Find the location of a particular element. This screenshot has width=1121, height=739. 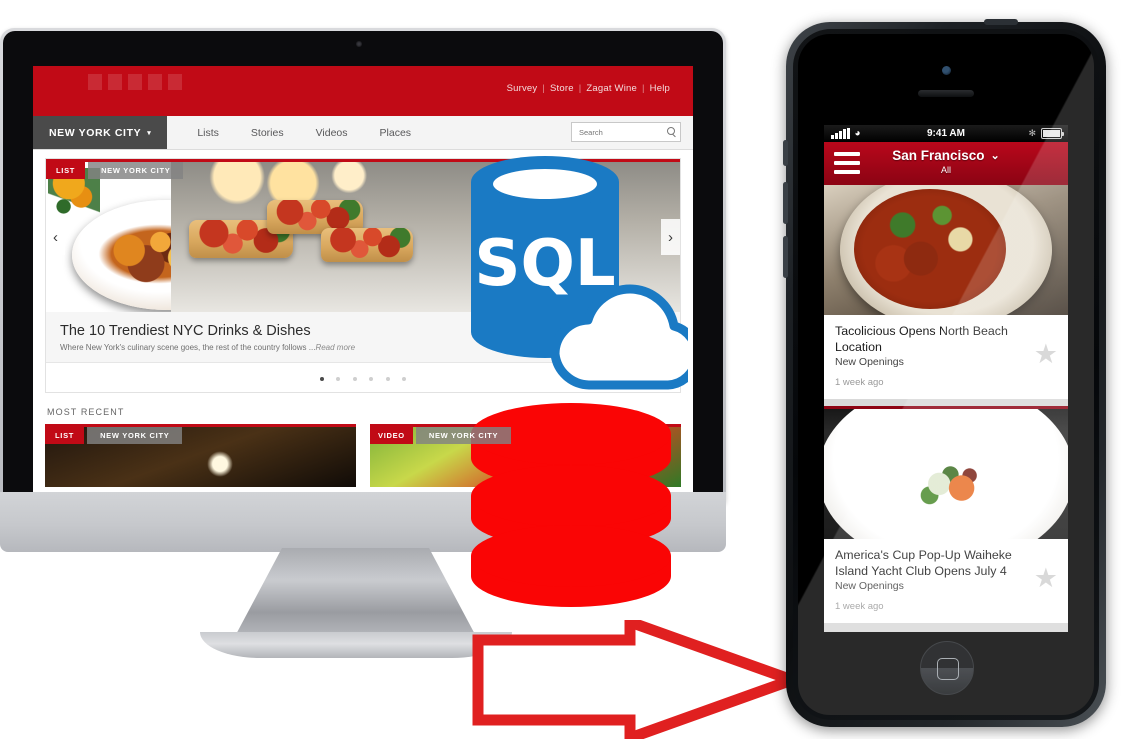

earpiece-speaker is located at coordinates (946, 93).